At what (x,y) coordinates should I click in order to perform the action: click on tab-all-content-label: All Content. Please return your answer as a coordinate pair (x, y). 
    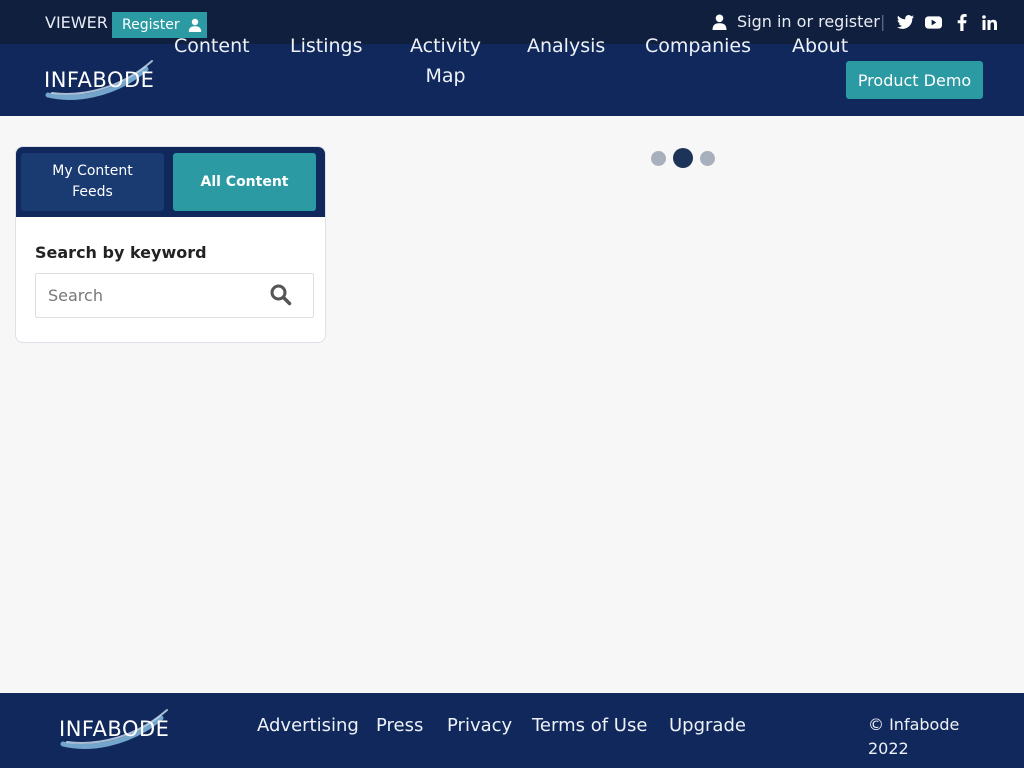
    Looking at the image, I should click on (244, 181).